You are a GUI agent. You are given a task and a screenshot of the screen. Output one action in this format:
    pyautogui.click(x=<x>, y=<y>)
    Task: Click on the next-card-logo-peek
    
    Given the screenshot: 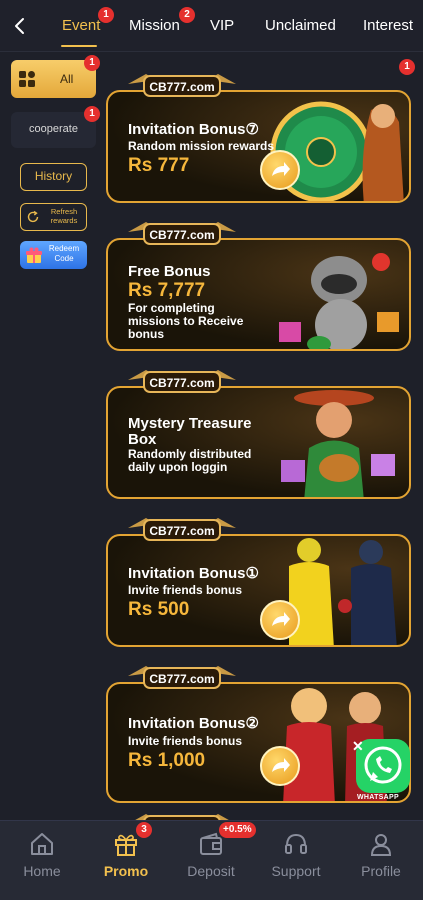 What is the action you would take?
    pyautogui.click(x=182, y=813)
    